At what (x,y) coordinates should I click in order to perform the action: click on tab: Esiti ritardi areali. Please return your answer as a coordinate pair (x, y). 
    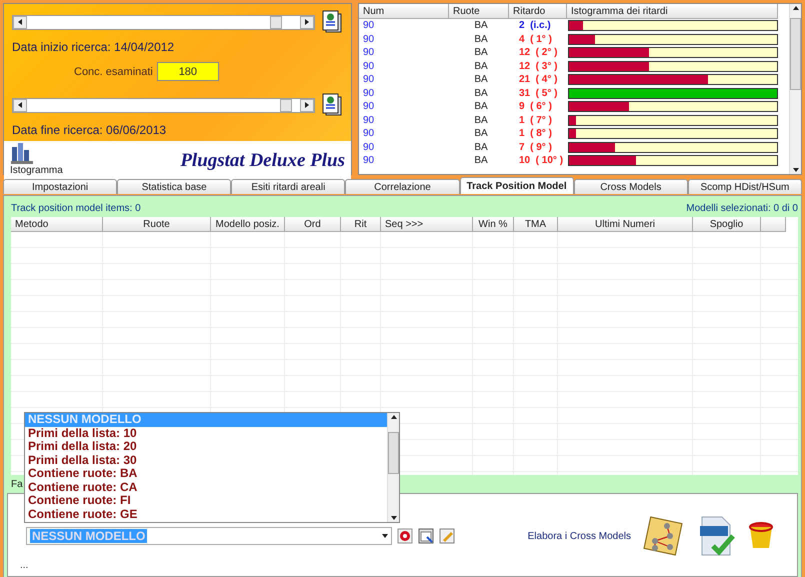
    Looking at the image, I should click on (288, 186).